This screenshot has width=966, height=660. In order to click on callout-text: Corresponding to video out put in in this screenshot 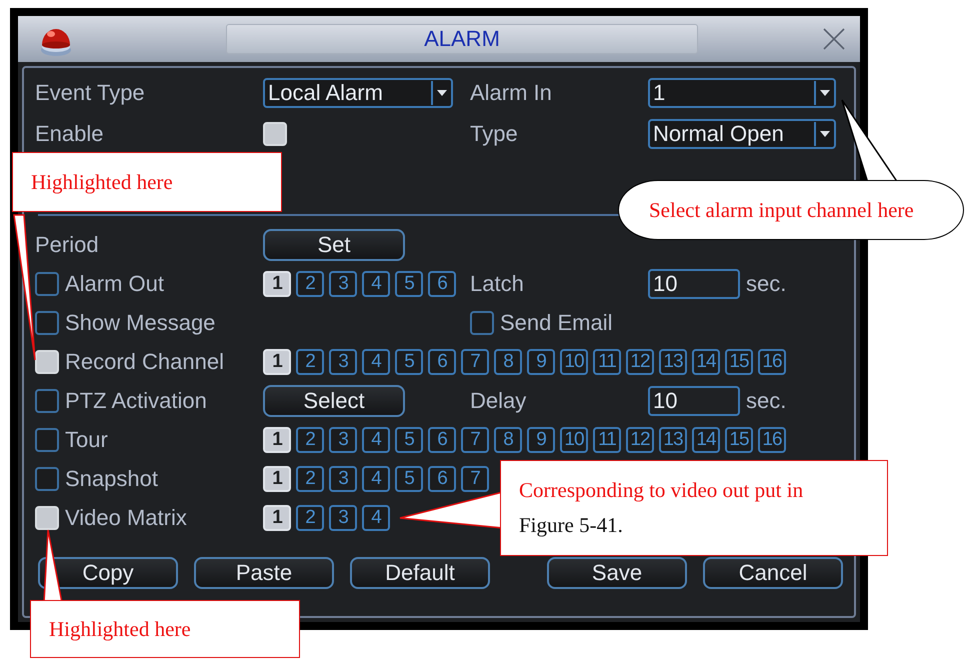, I will do `click(661, 490)`.